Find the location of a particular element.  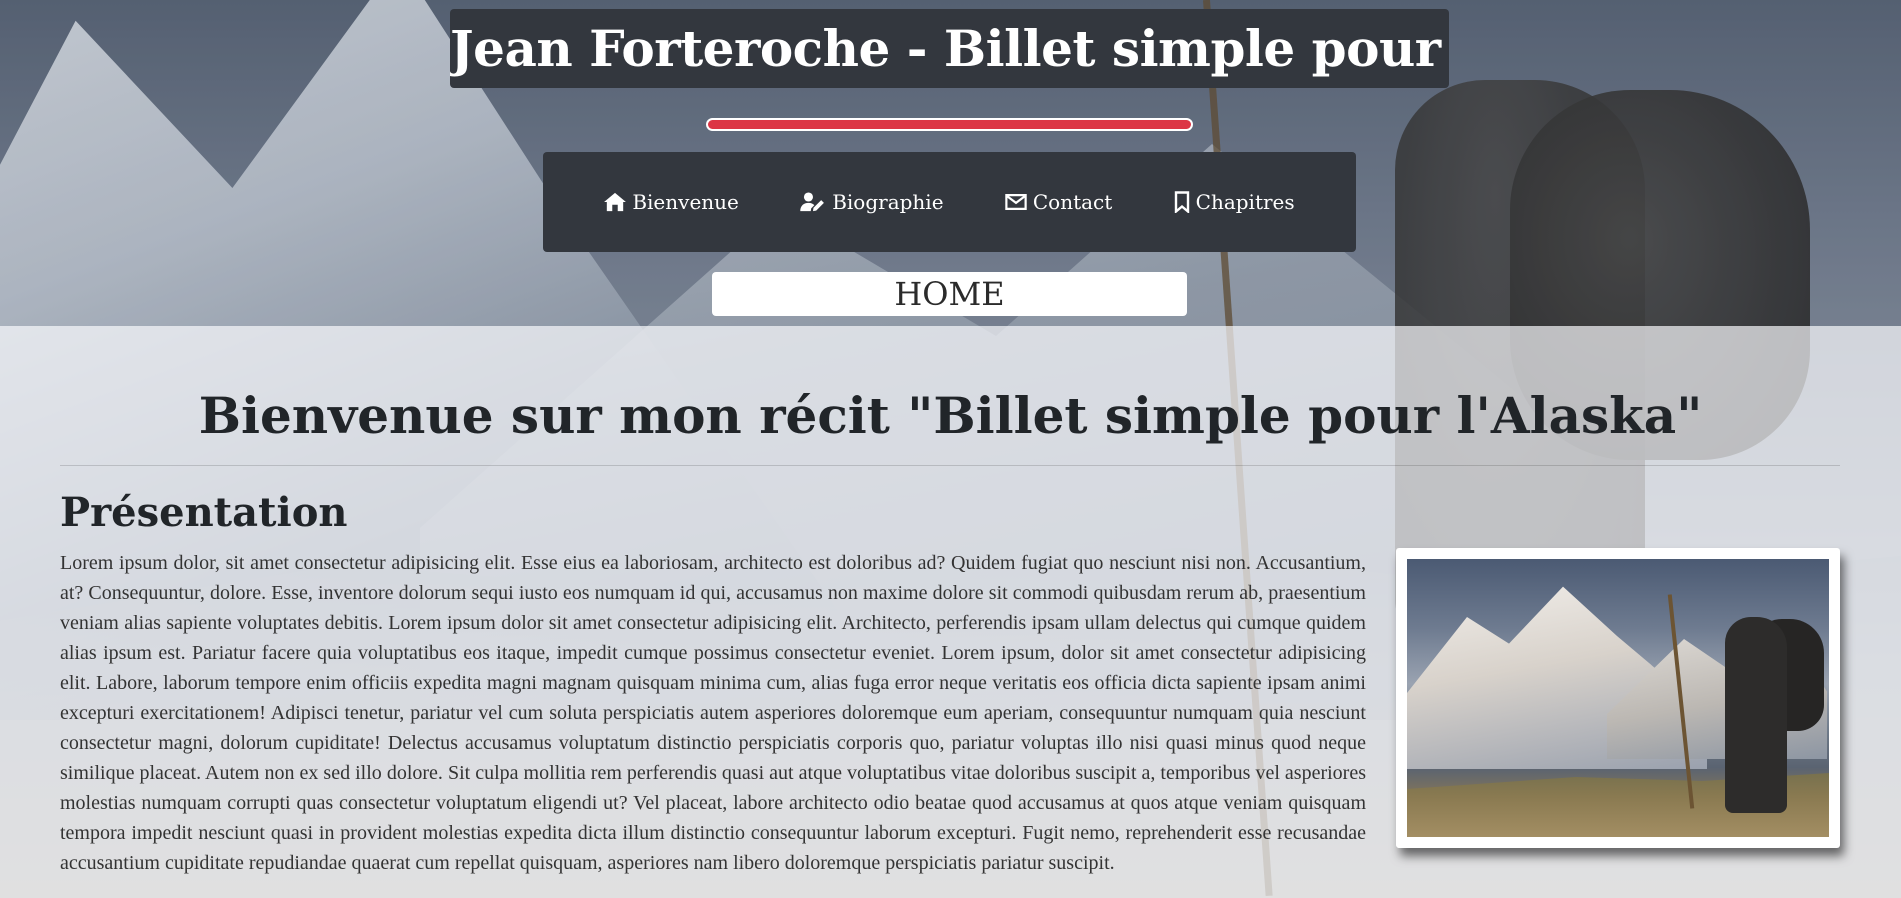

nav-item-biographie: Biographie is located at coordinates (872, 202).